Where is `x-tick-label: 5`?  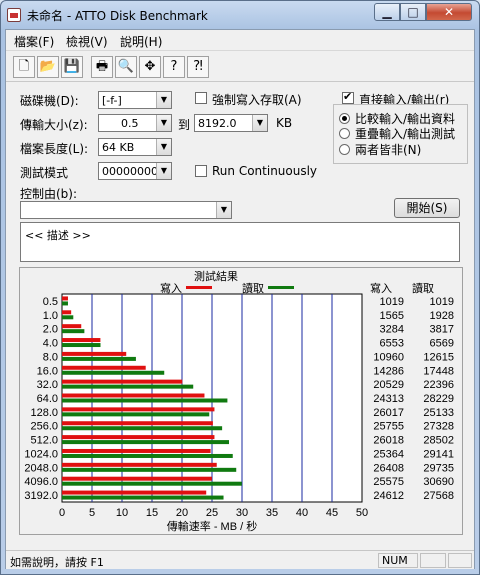
x-tick-label: 5 is located at coordinates (92, 513).